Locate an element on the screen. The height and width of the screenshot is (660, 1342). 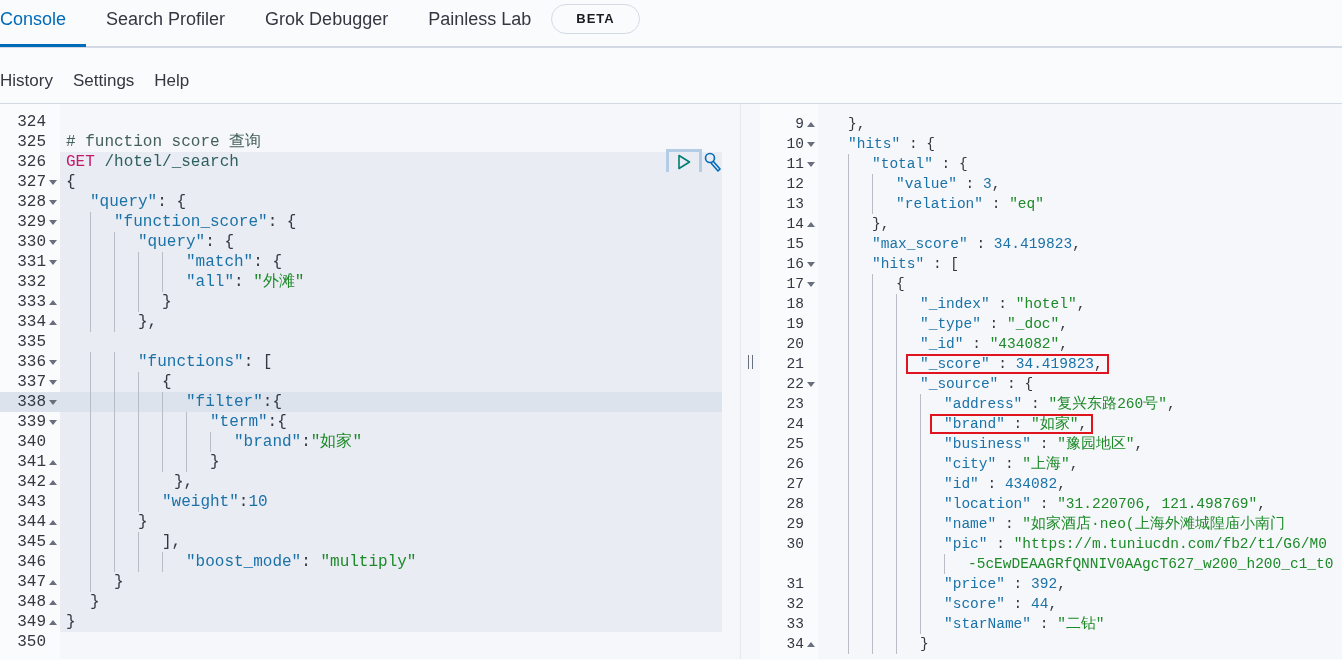
line-number: 346 is located at coordinates (31, 562).